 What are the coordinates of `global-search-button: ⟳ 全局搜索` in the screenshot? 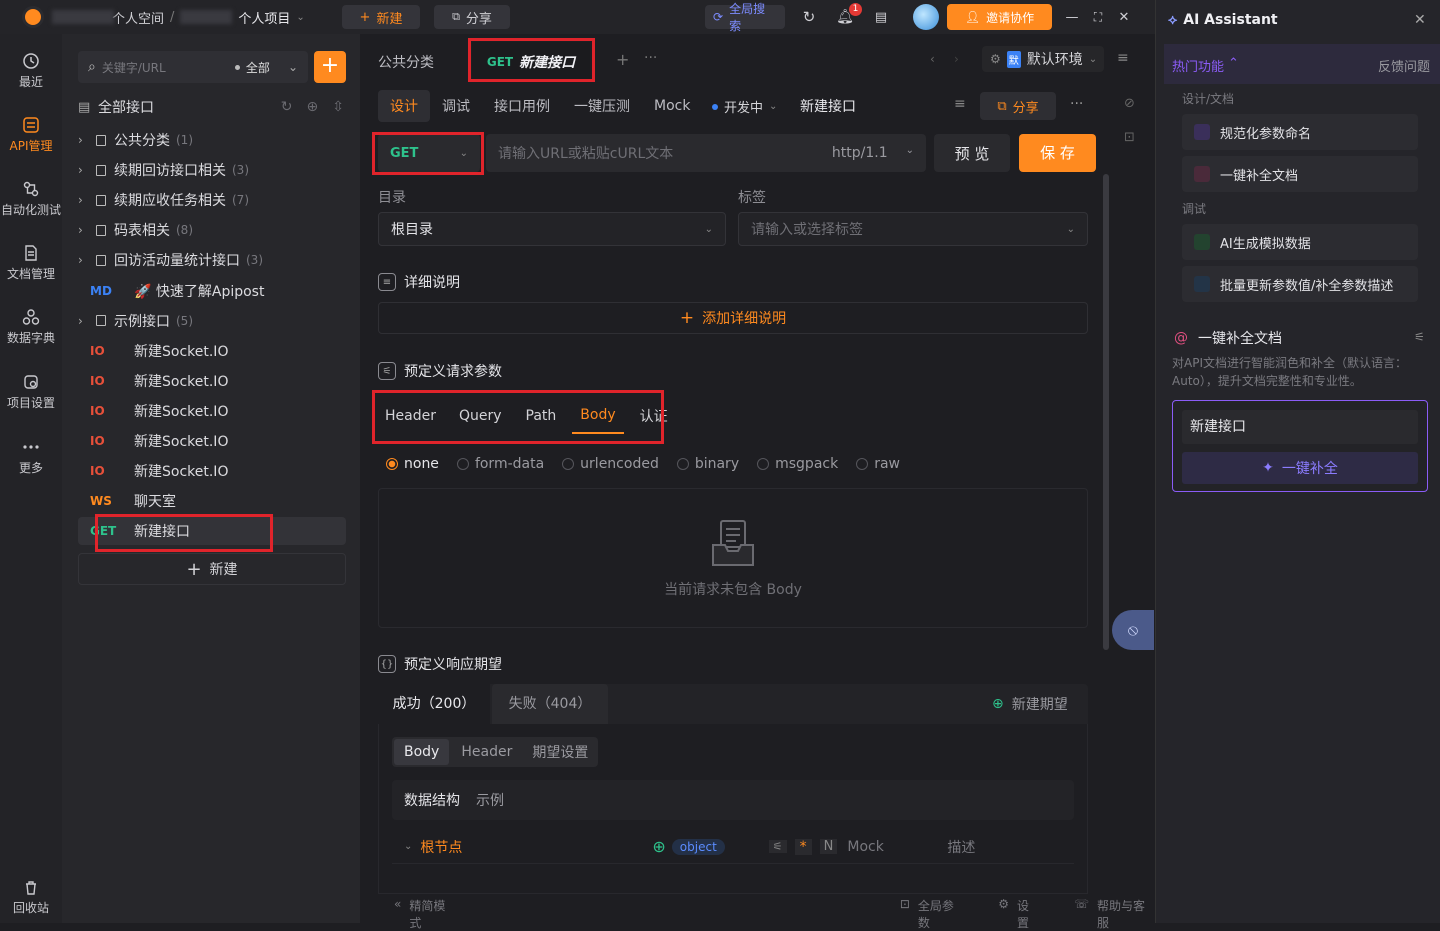 It's located at (745, 17).